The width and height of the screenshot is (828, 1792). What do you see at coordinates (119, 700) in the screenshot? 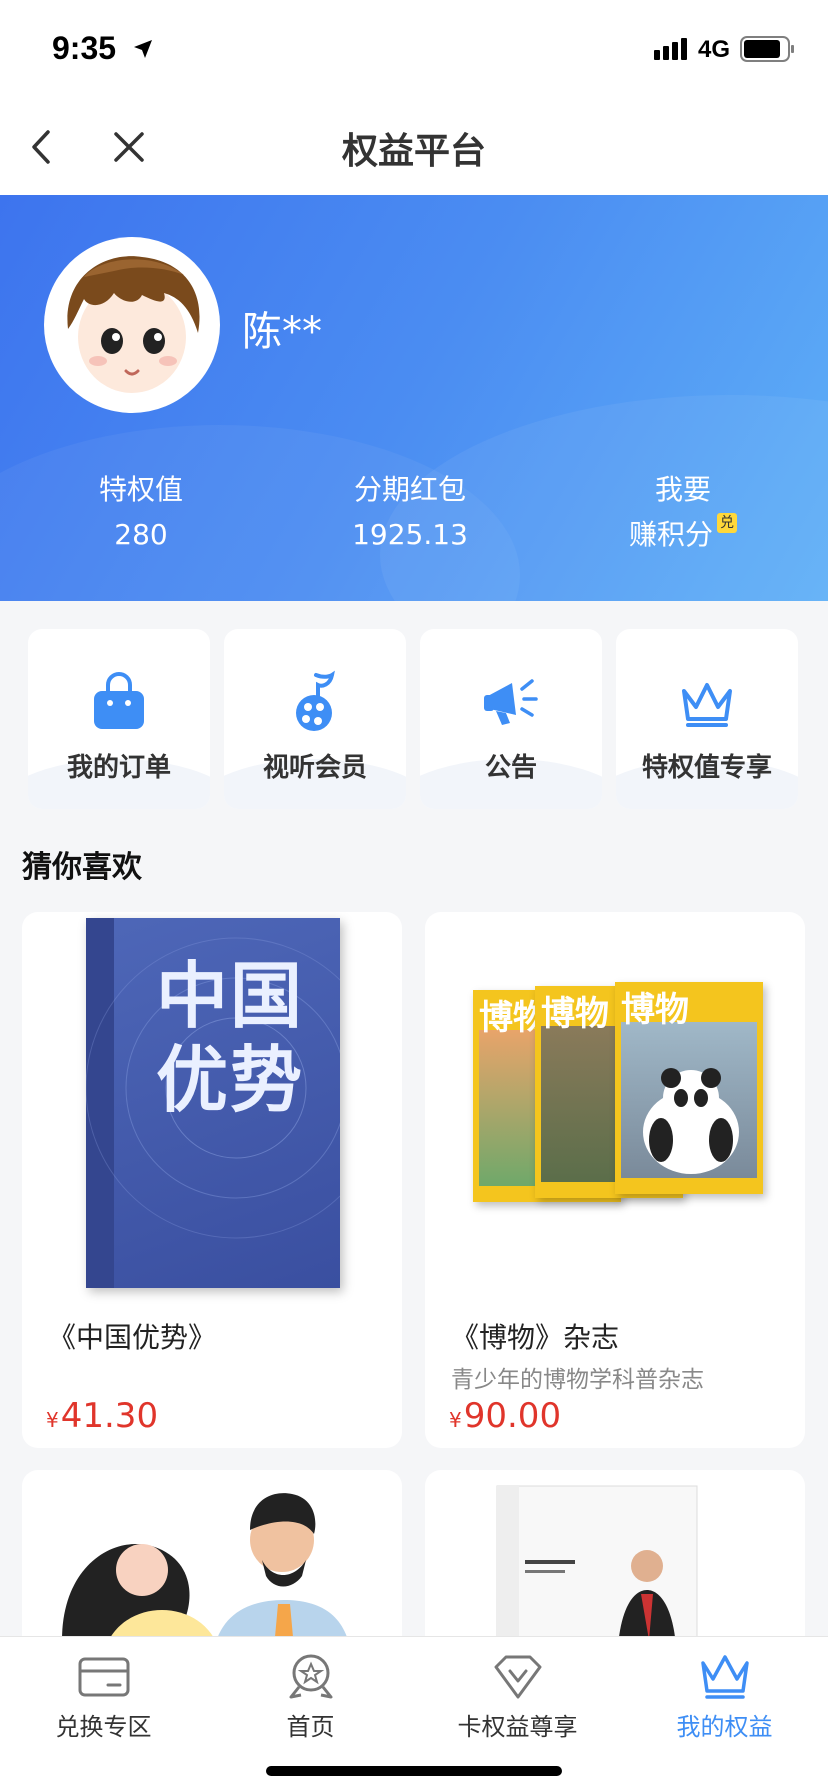
I see `shopping-bag-icon` at bounding box center [119, 700].